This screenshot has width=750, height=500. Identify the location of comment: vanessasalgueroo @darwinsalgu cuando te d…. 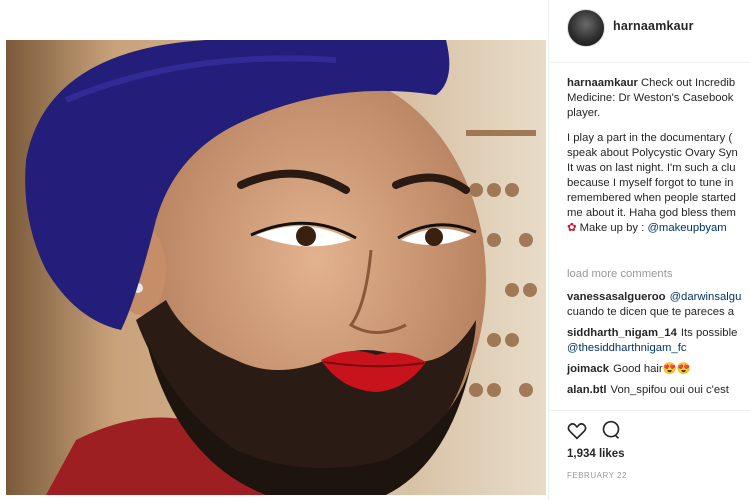
(658, 305).